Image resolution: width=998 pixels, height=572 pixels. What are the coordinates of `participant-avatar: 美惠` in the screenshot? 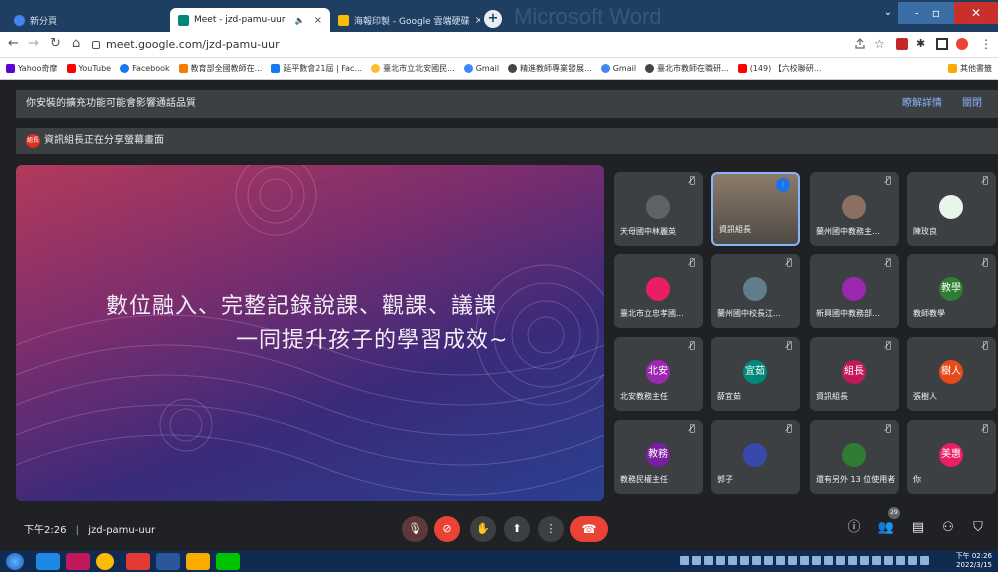 It's located at (951, 455).